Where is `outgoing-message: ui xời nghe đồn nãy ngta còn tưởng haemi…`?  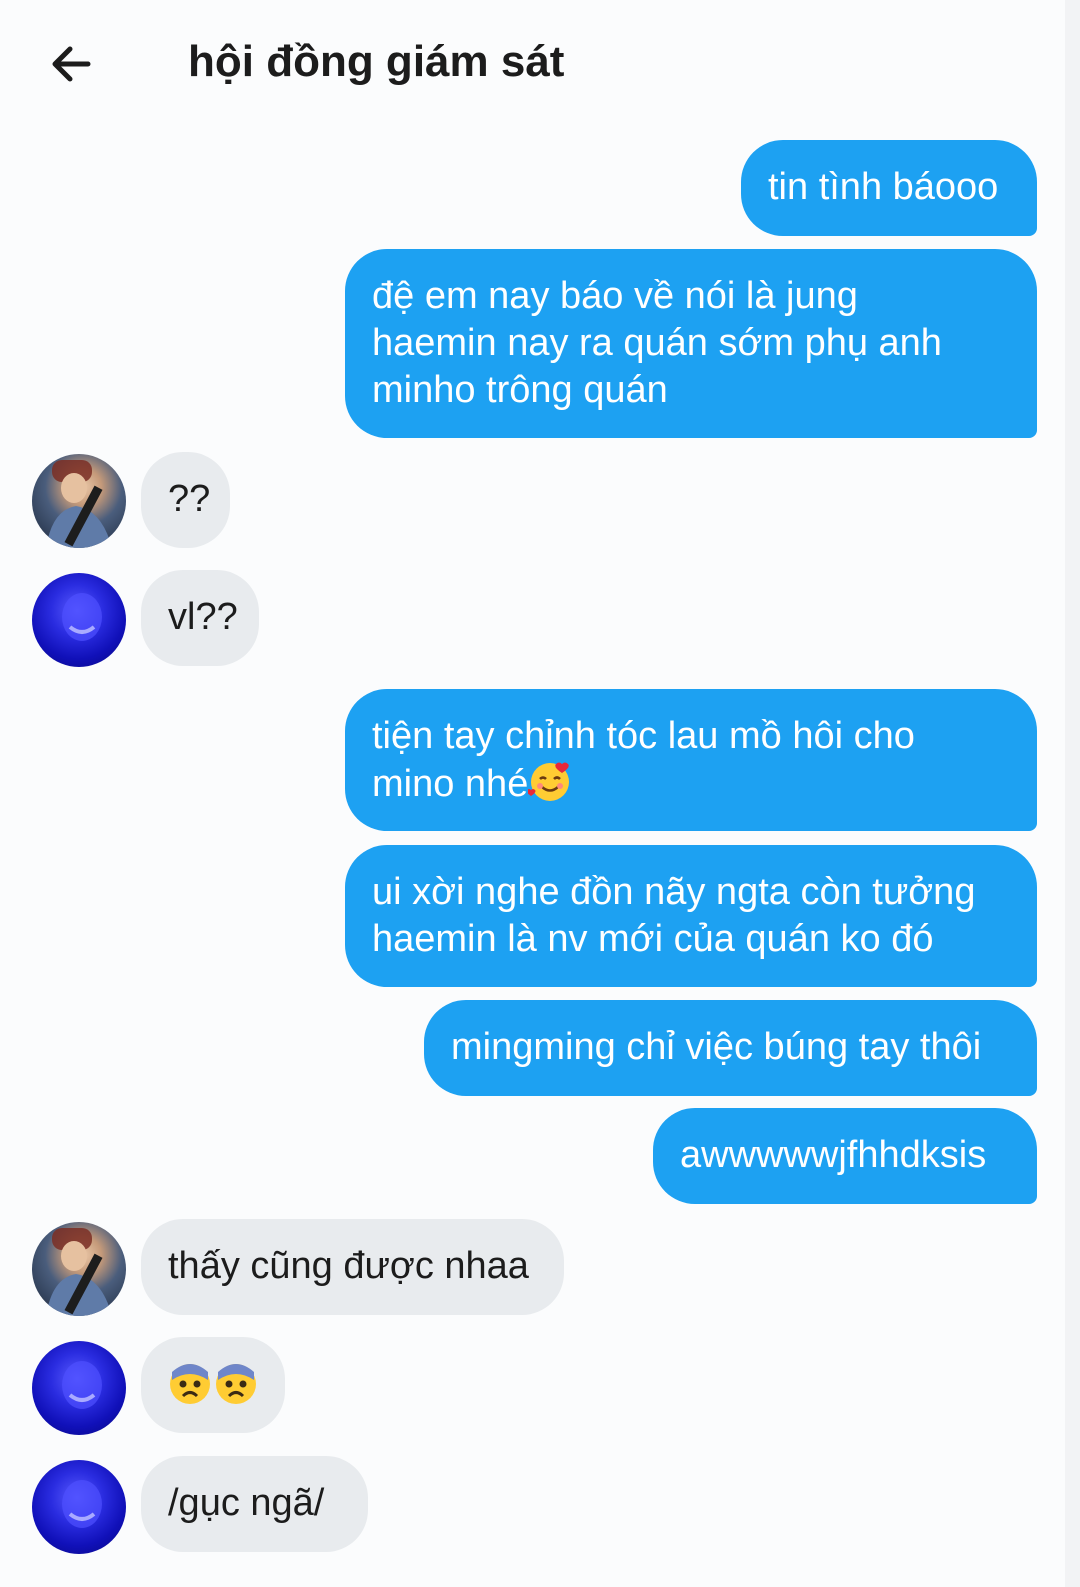
outgoing-message: ui xời nghe đồn nãy ngta còn tưởng haemi… is located at coordinates (691, 916).